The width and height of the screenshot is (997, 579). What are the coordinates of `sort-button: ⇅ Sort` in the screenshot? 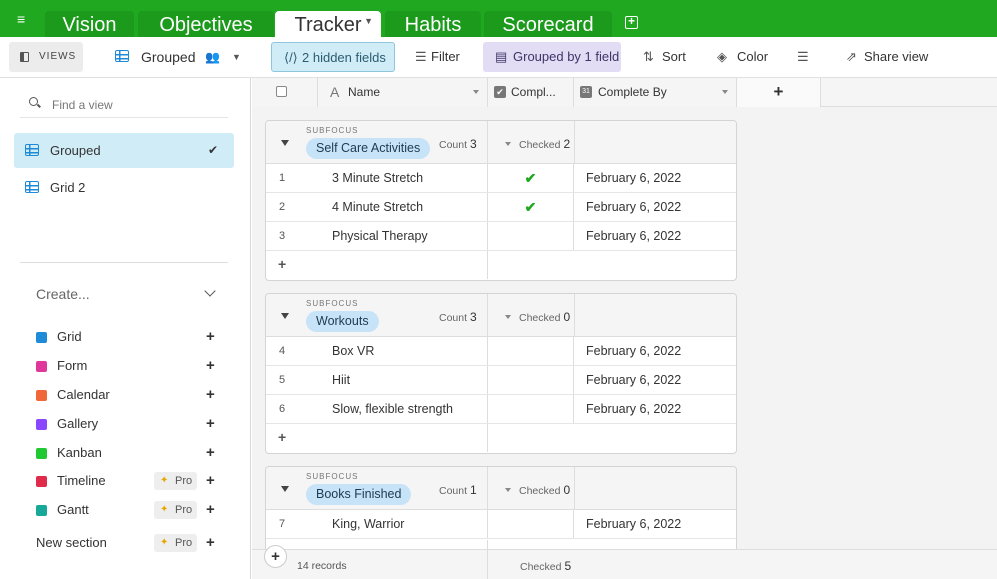 It's located at (665, 57).